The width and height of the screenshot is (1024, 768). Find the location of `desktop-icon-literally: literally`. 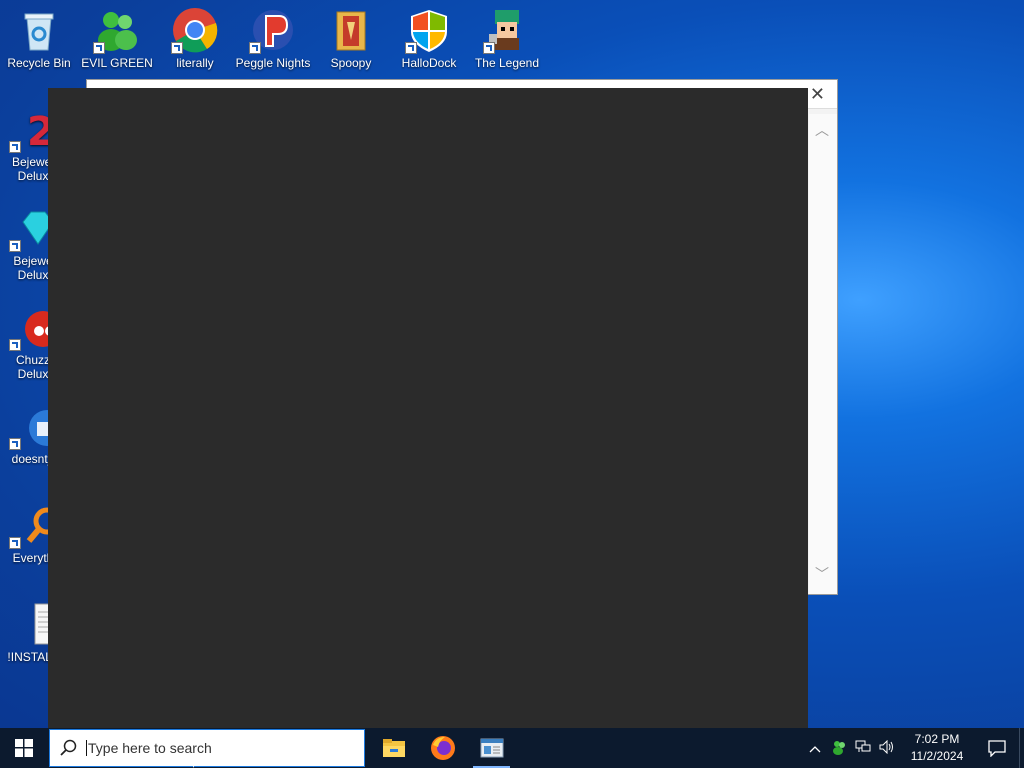

desktop-icon-literally: literally is located at coordinates (195, 42).